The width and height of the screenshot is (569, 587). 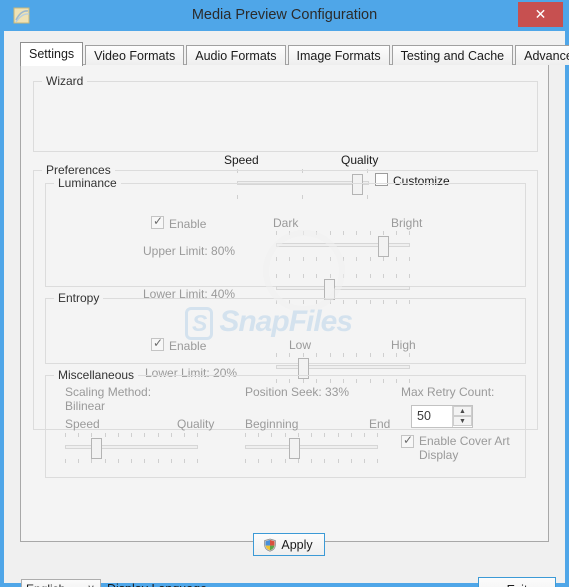 I want to click on entropy-ticks-top, so click(x=343, y=355).